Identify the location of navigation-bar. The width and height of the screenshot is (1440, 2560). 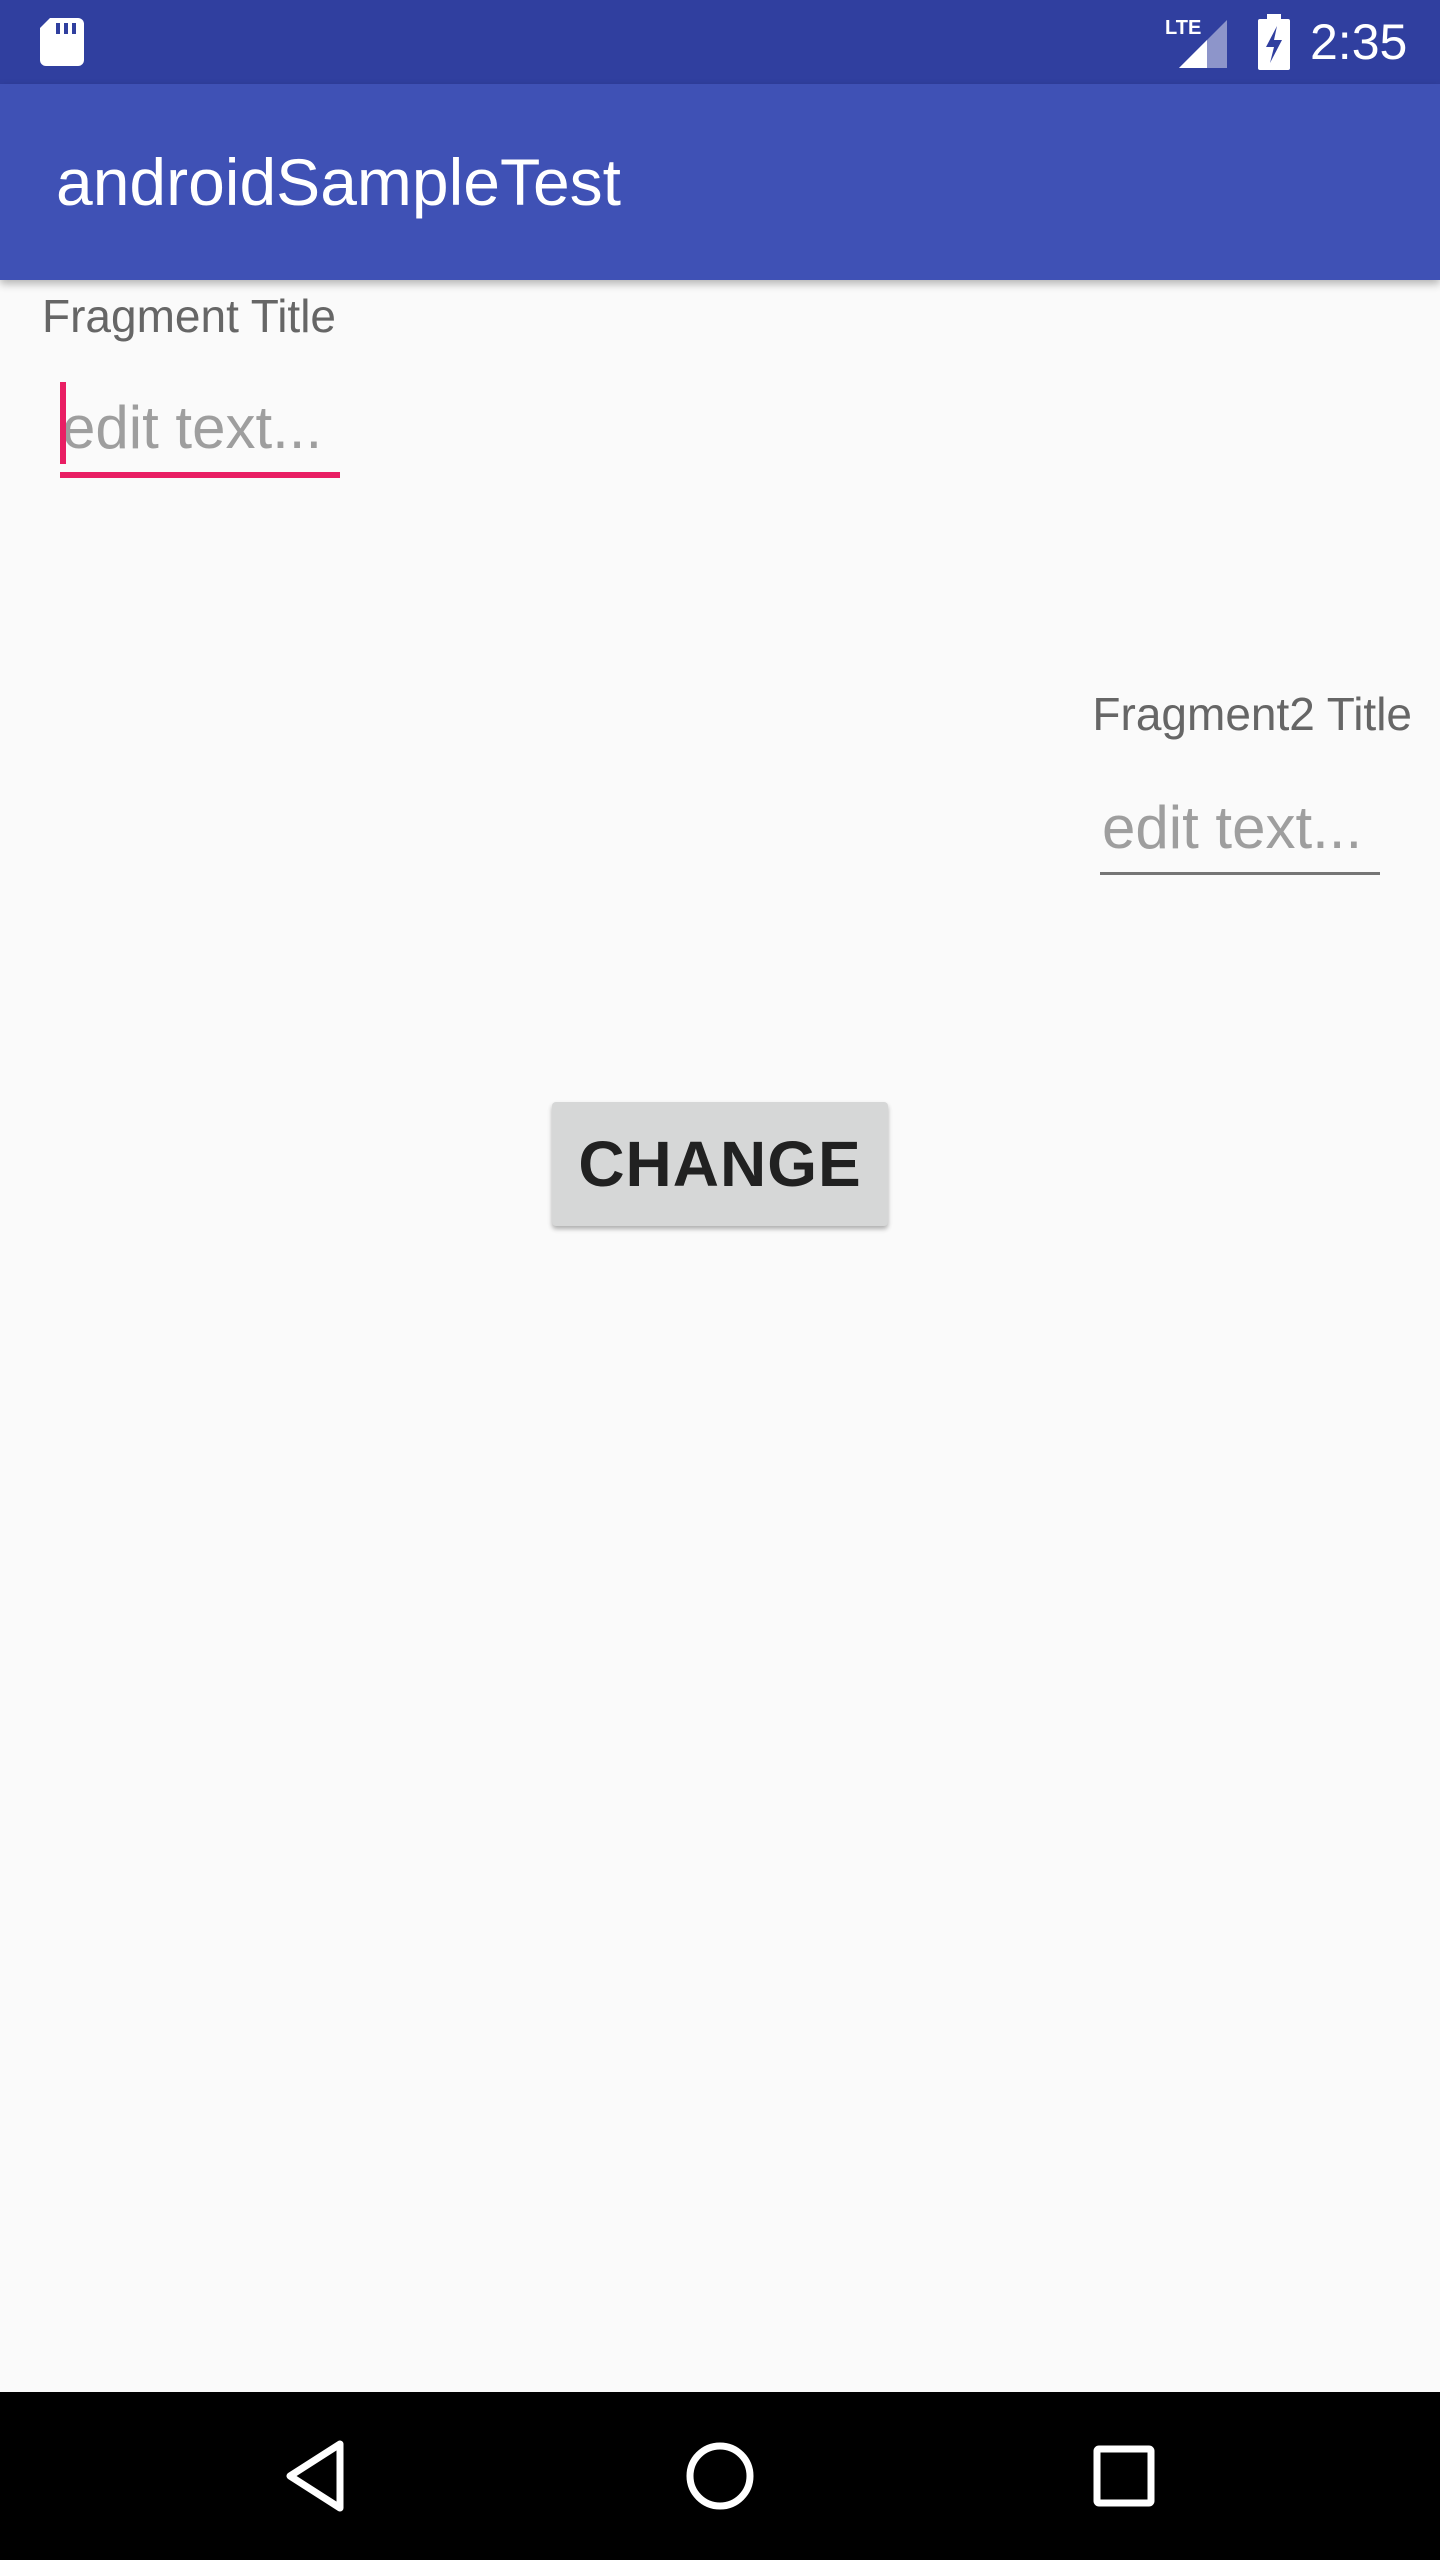
(720, 2476).